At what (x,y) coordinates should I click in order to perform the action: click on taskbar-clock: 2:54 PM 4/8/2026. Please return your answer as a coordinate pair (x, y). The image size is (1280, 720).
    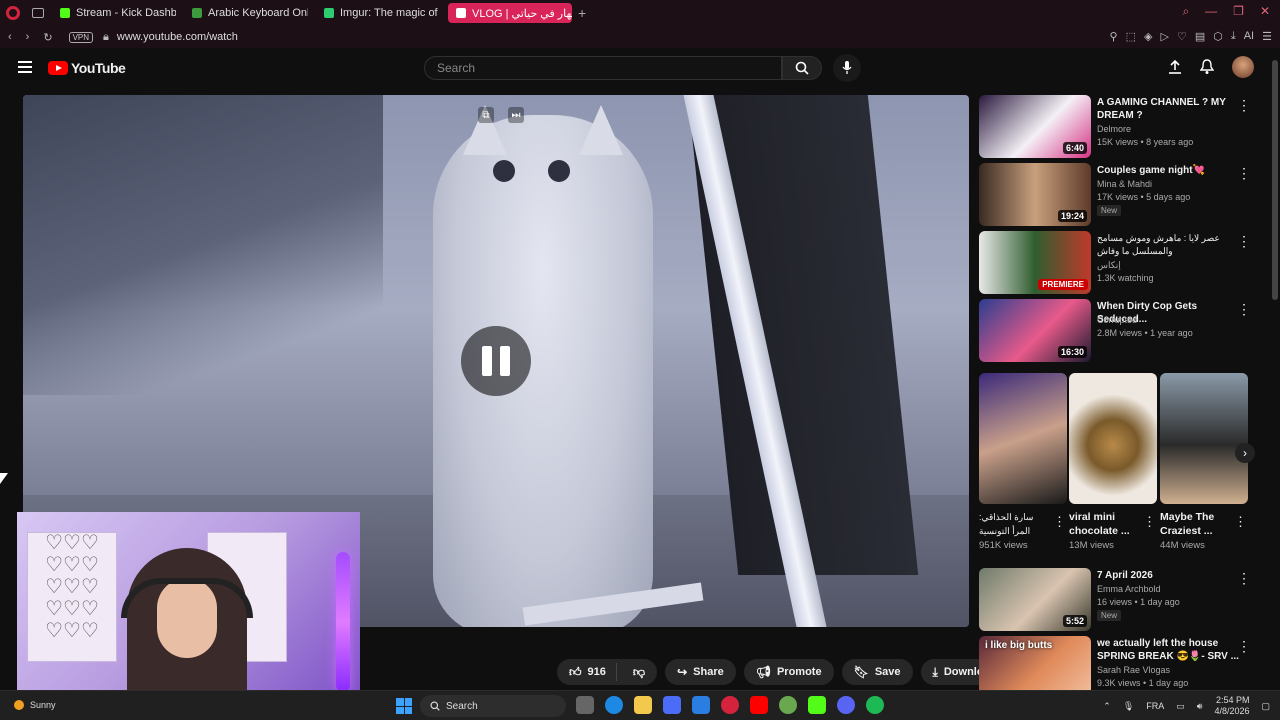
    Looking at the image, I should click on (1231, 706).